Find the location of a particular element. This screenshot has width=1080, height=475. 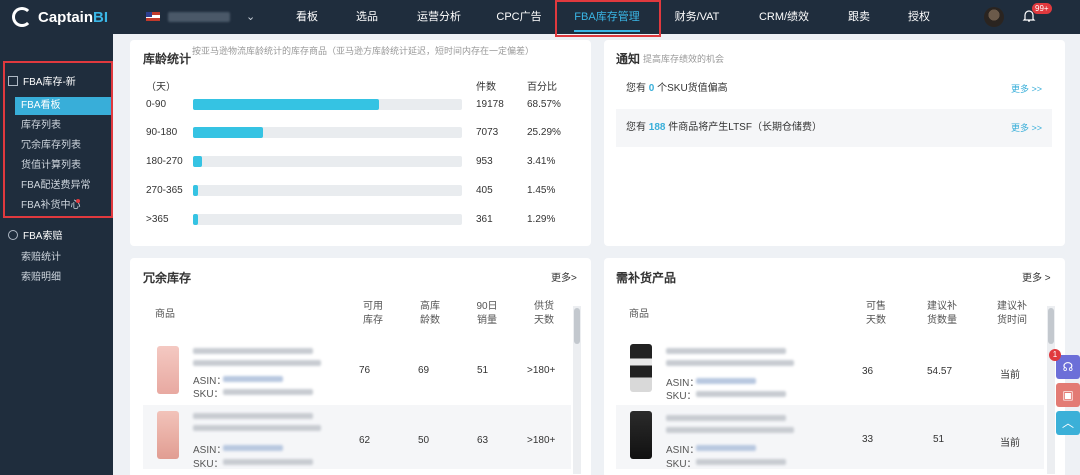

chevron-up-icon: ︿ is located at coordinates (1067, 423).